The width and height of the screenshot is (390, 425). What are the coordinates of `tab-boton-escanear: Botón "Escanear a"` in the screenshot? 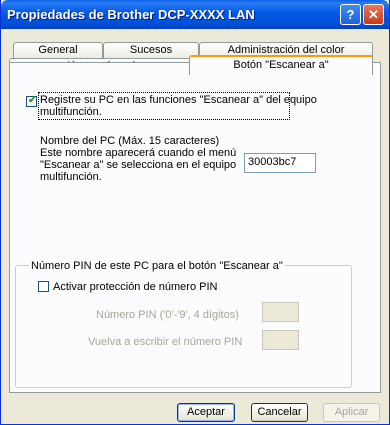 It's located at (281, 65).